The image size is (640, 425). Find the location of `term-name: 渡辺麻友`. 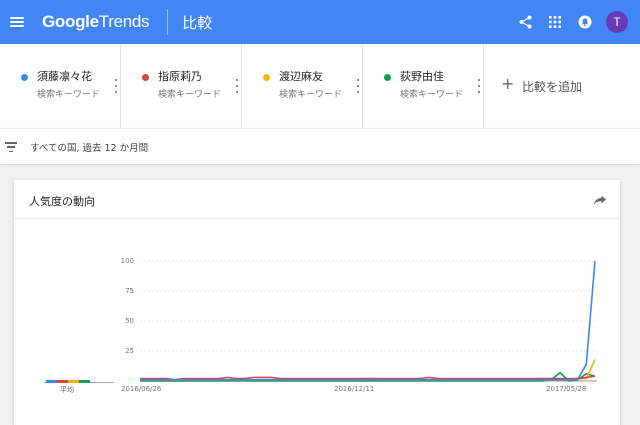

term-name: 渡辺麻友 is located at coordinates (301, 76).